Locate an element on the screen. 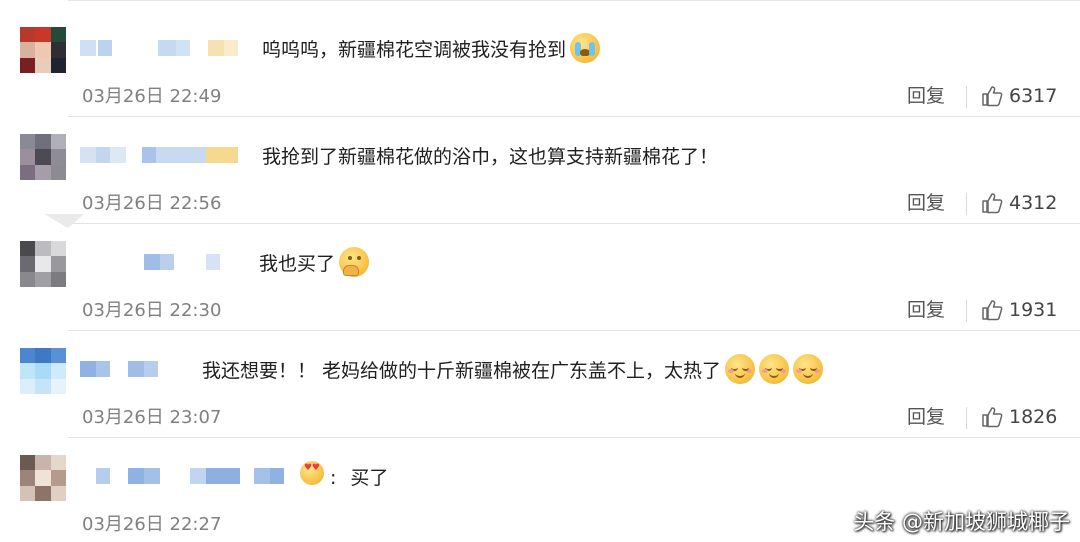 The width and height of the screenshot is (1080, 542). crying-face-emoji is located at coordinates (585, 47).